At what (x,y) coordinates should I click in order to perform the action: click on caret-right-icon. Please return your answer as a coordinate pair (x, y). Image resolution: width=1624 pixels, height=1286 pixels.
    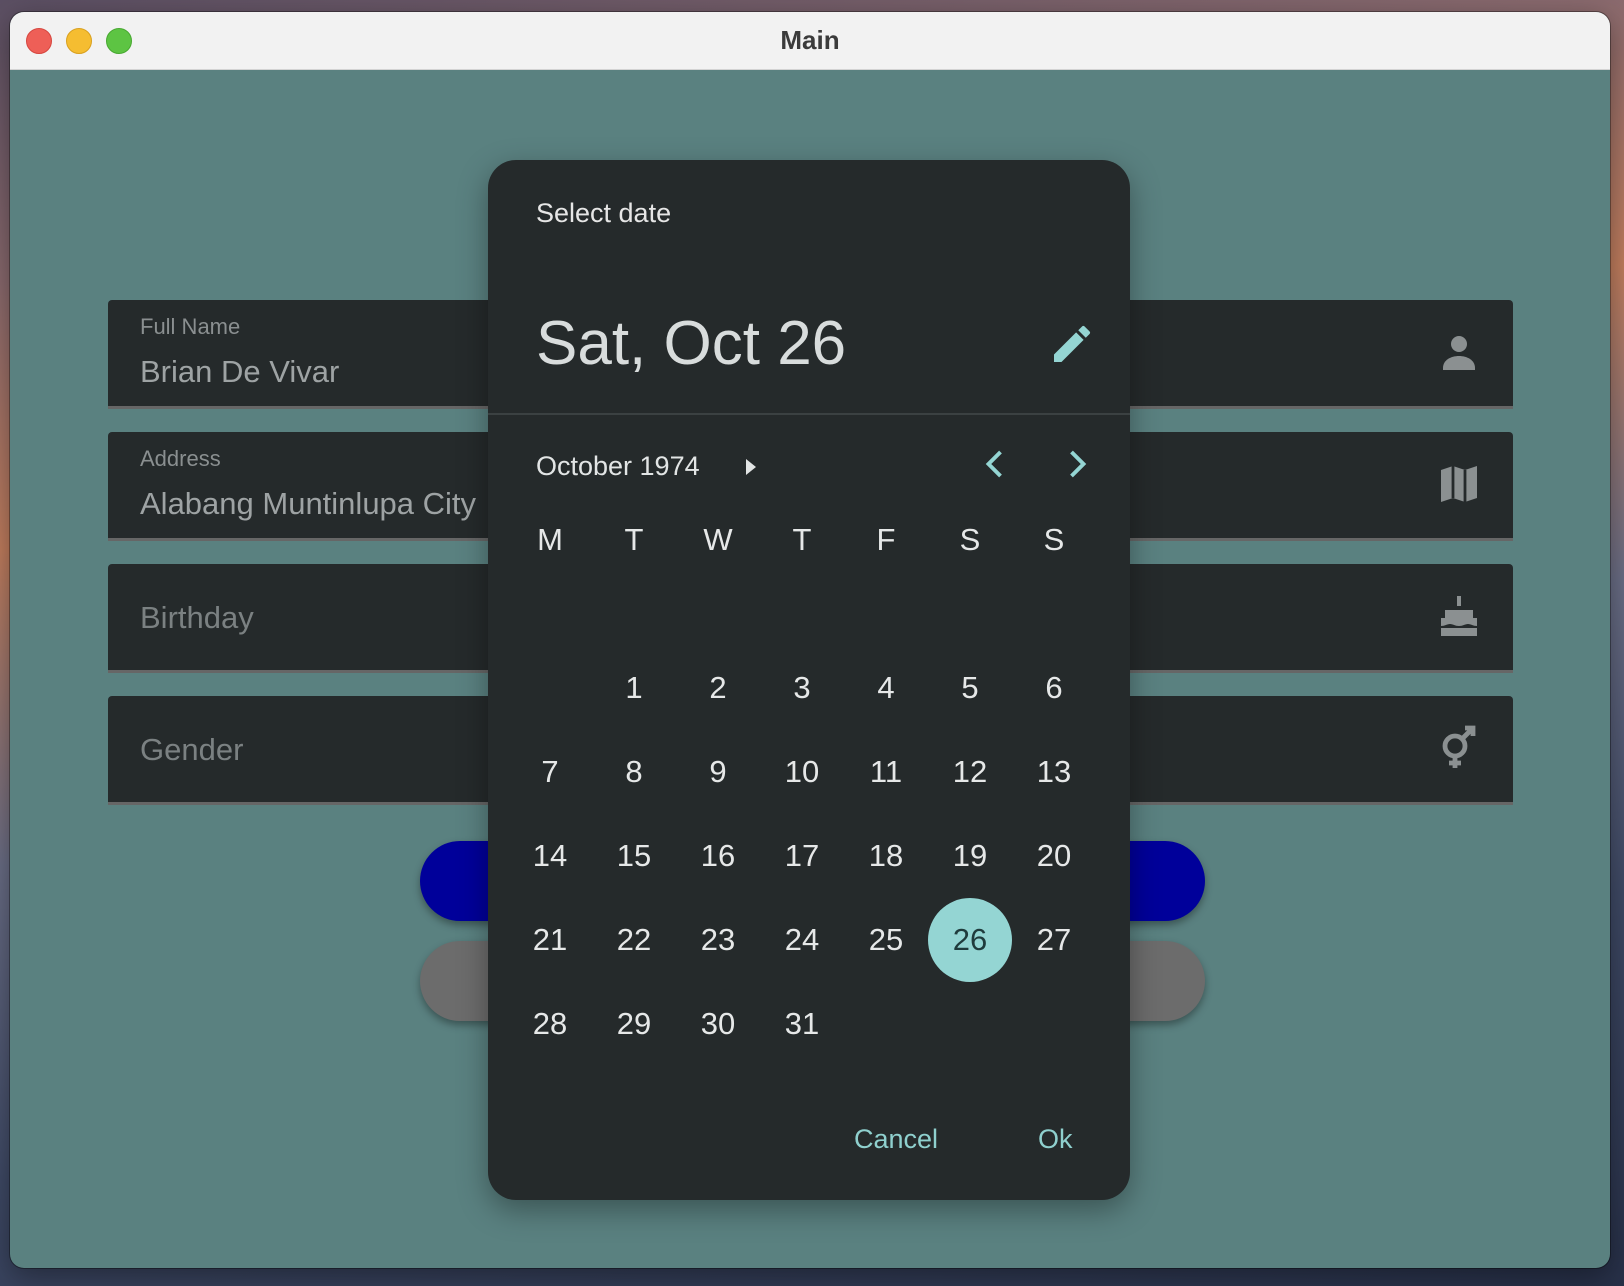
    Looking at the image, I should click on (750, 467).